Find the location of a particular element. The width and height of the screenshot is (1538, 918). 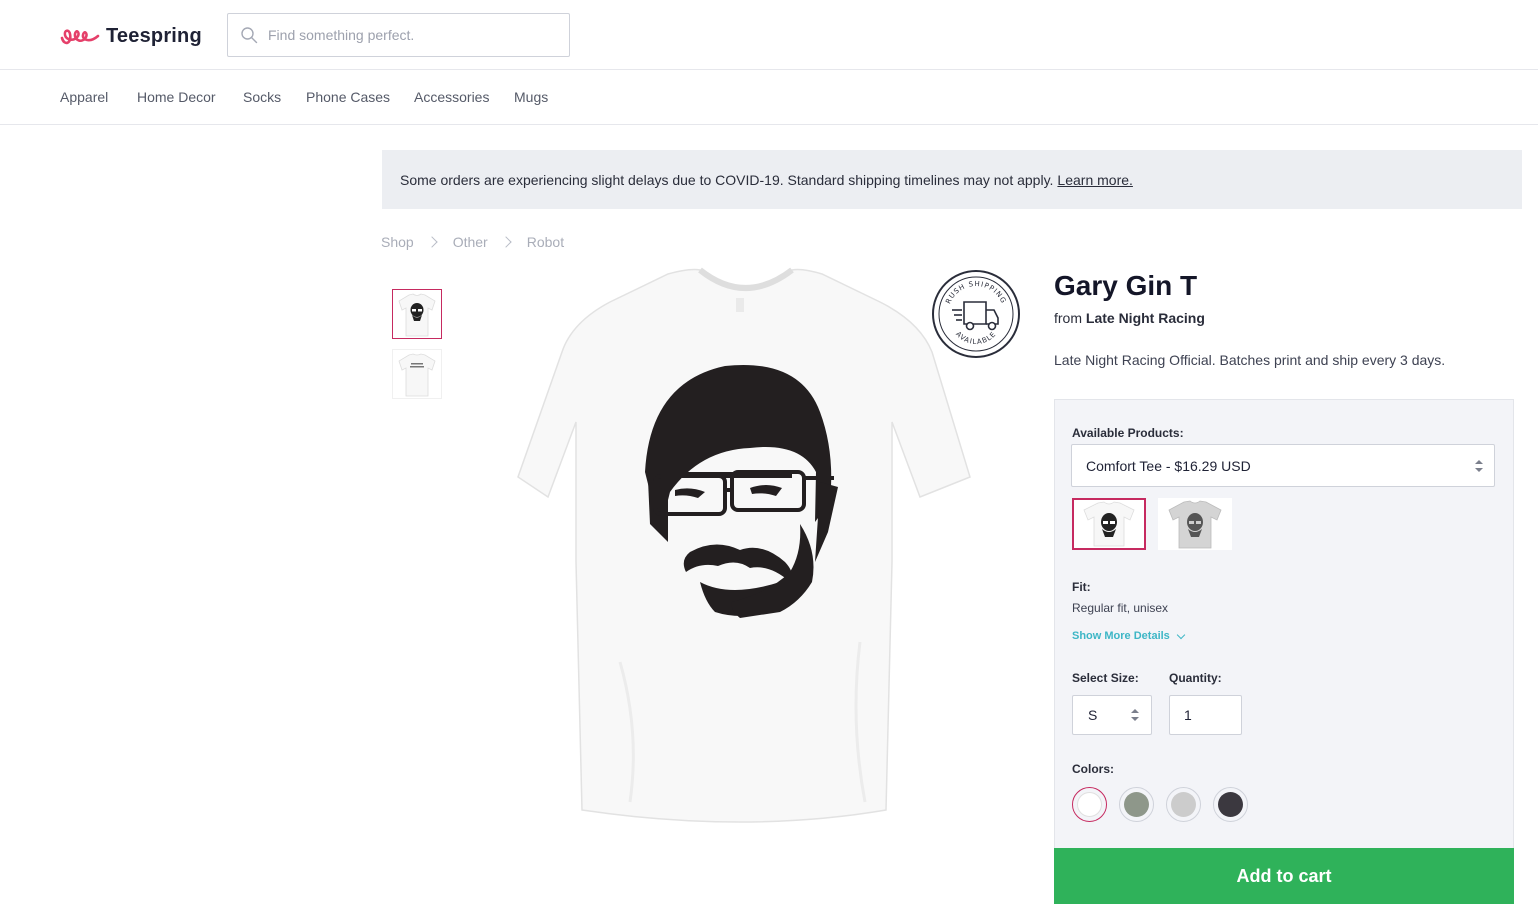

from-label: from is located at coordinates (1068, 318).